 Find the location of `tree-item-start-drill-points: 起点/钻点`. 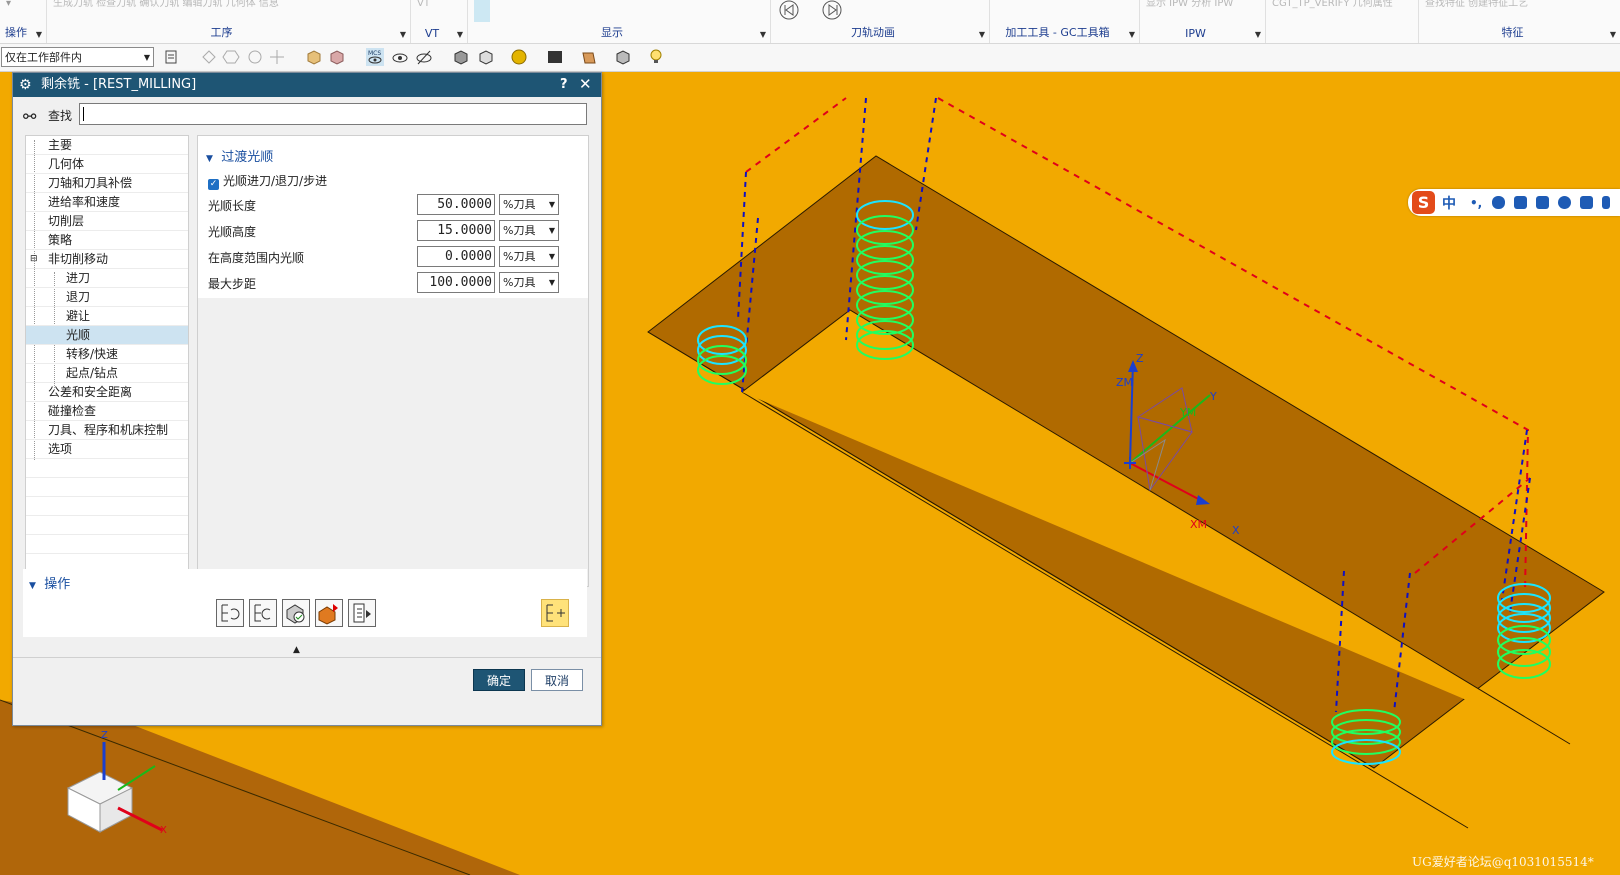

tree-item-start-drill-points: 起点/钻点 is located at coordinates (107, 373).